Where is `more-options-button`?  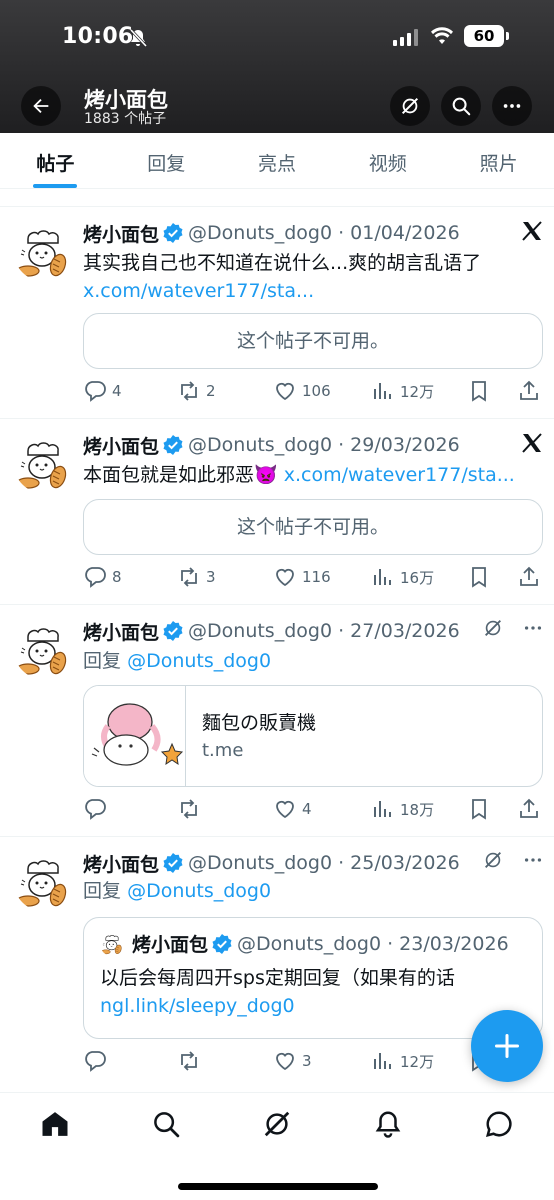
more-options-button is located at coordinates (512, 106).